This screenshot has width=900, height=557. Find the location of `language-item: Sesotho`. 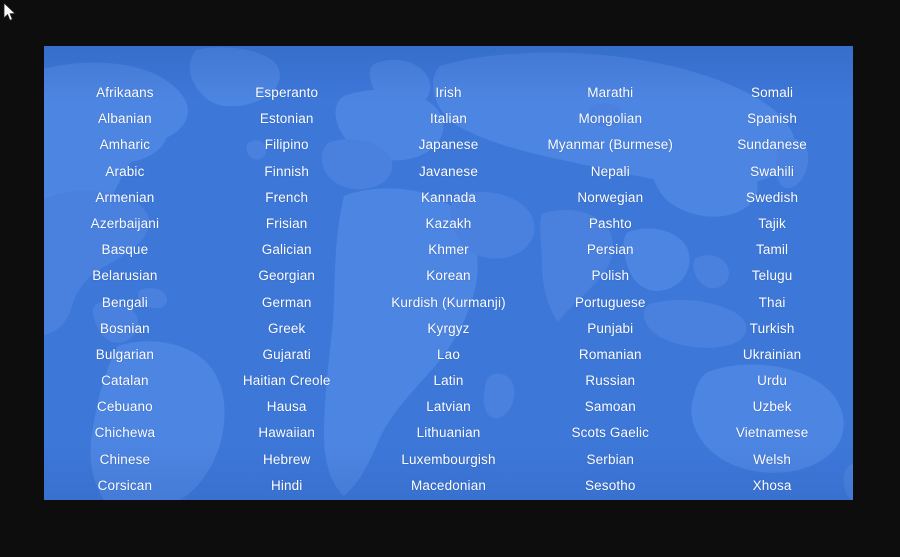

language-item: Sesotho is located at coordinates (610, 486).